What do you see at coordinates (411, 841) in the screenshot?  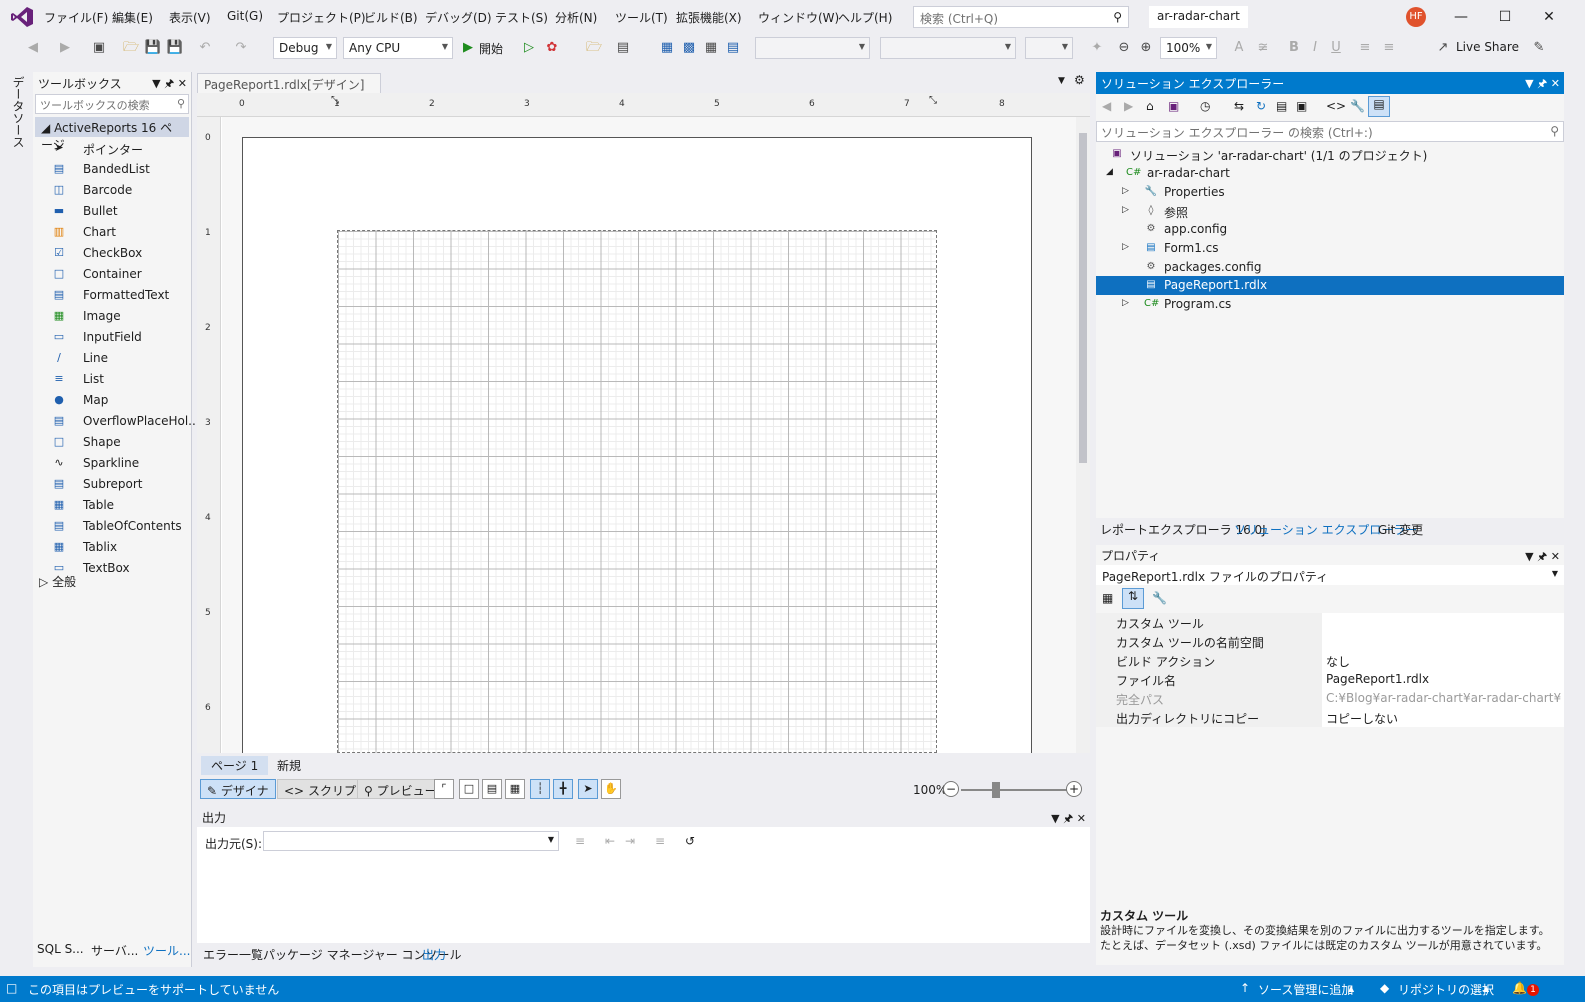 I see `output-source-select: ▼` at bounding box center [411, 841].